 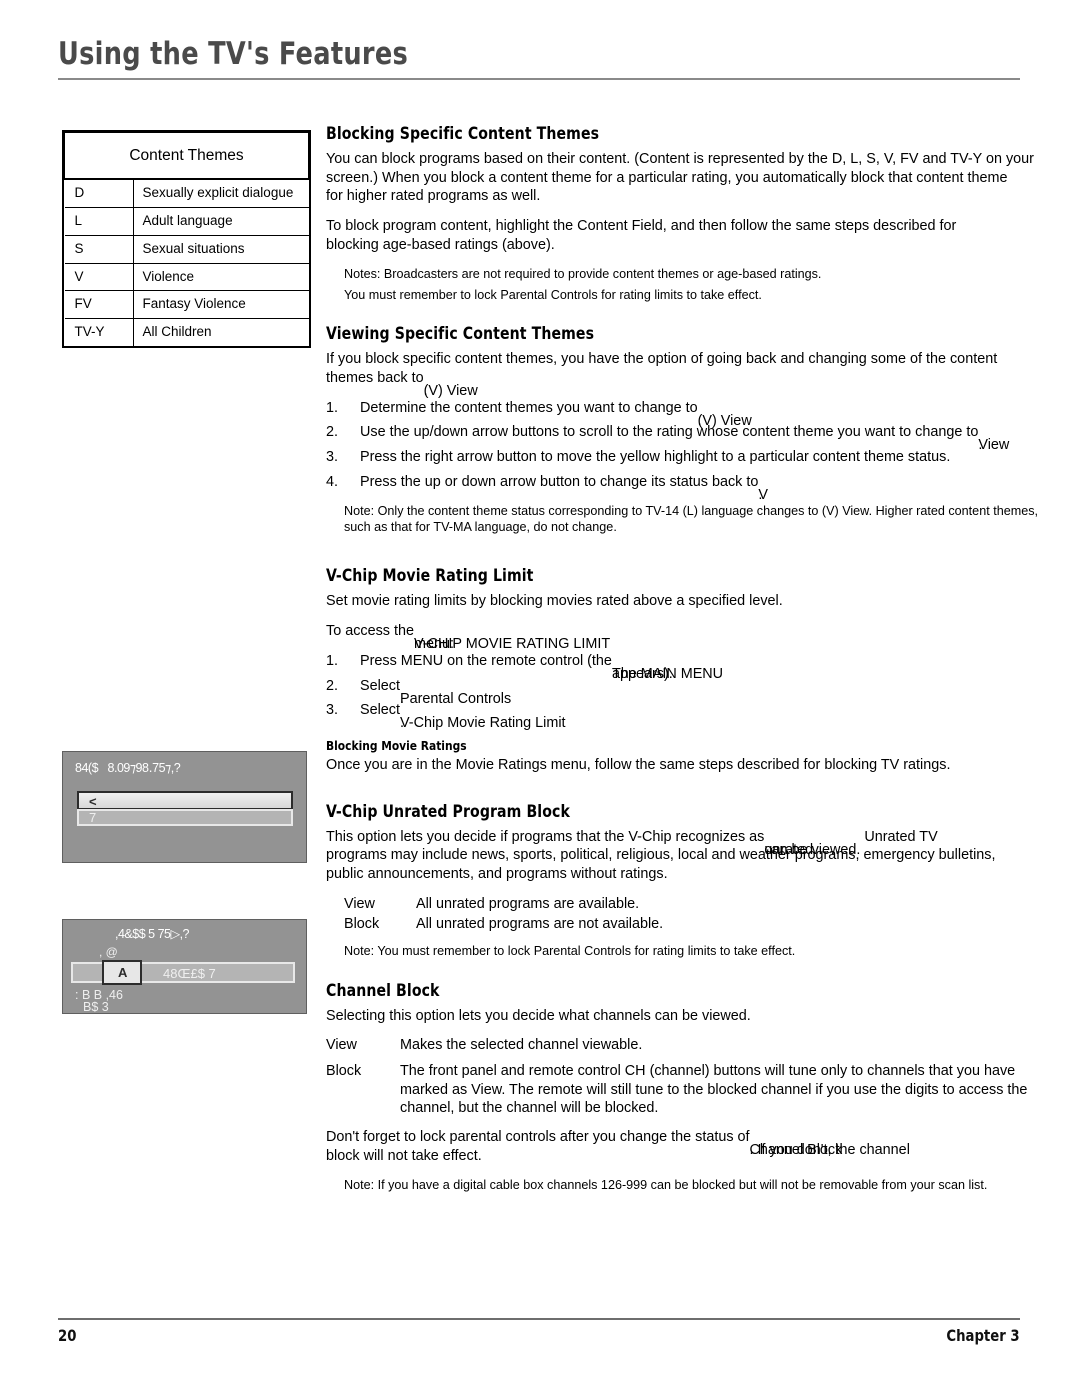 I want to click on table-row: V Violence, so click(x=186, y=277).